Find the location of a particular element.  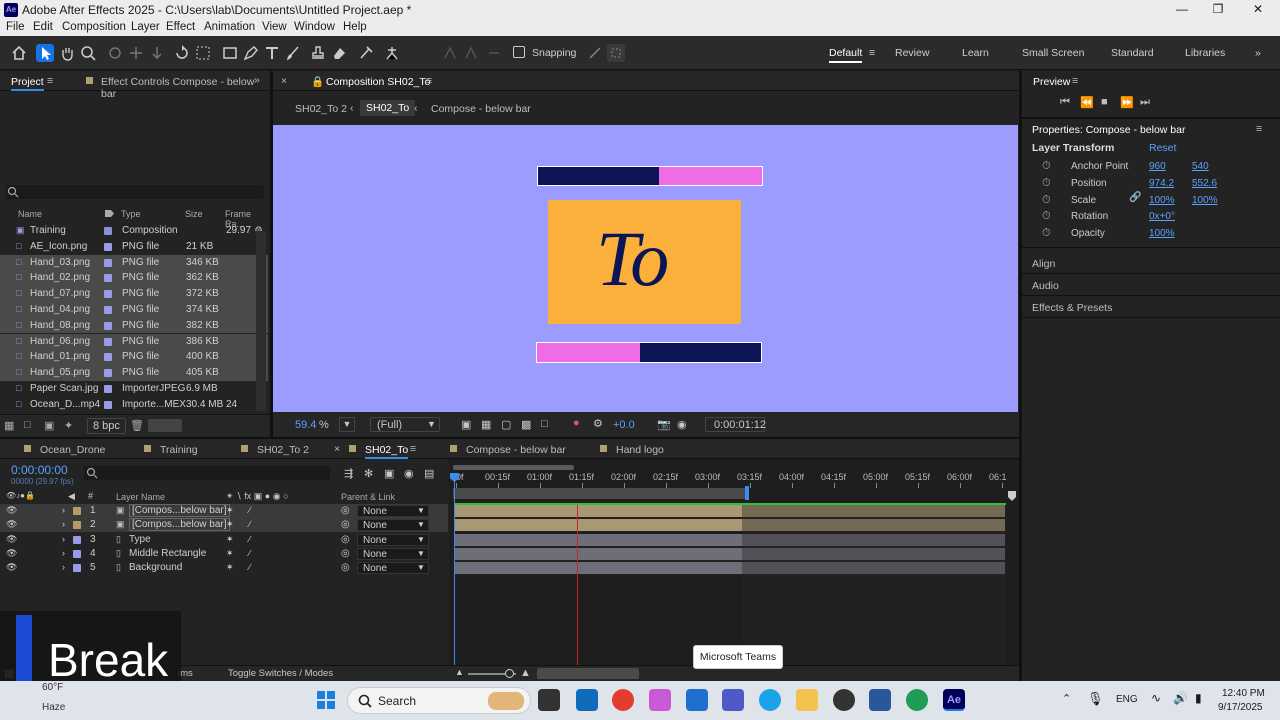

battery-icon: ▮ is located at coordinates (1198, 698).